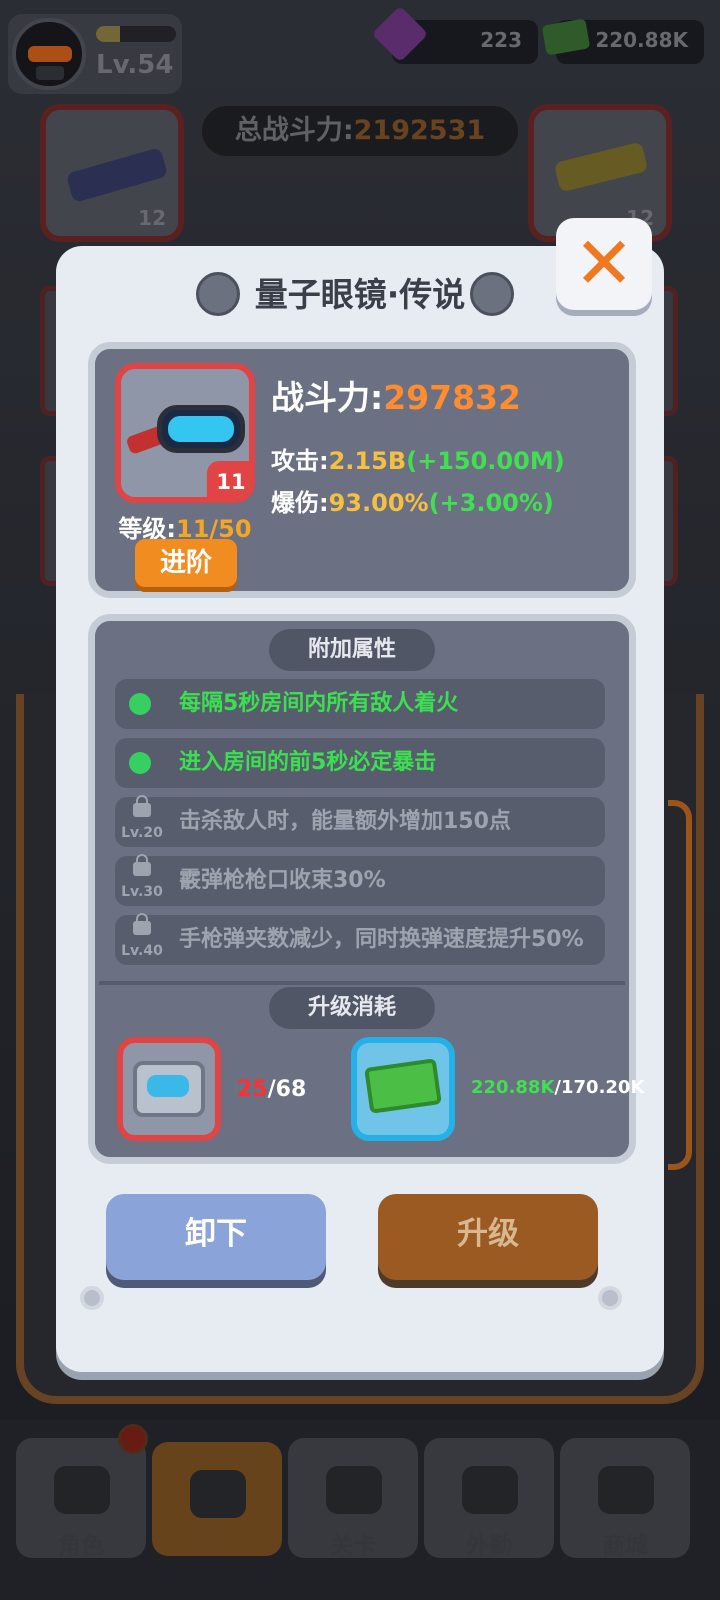  I want to click on attribute-row: 每隔5秒房间内所有敌人着火, so click(360, 704).